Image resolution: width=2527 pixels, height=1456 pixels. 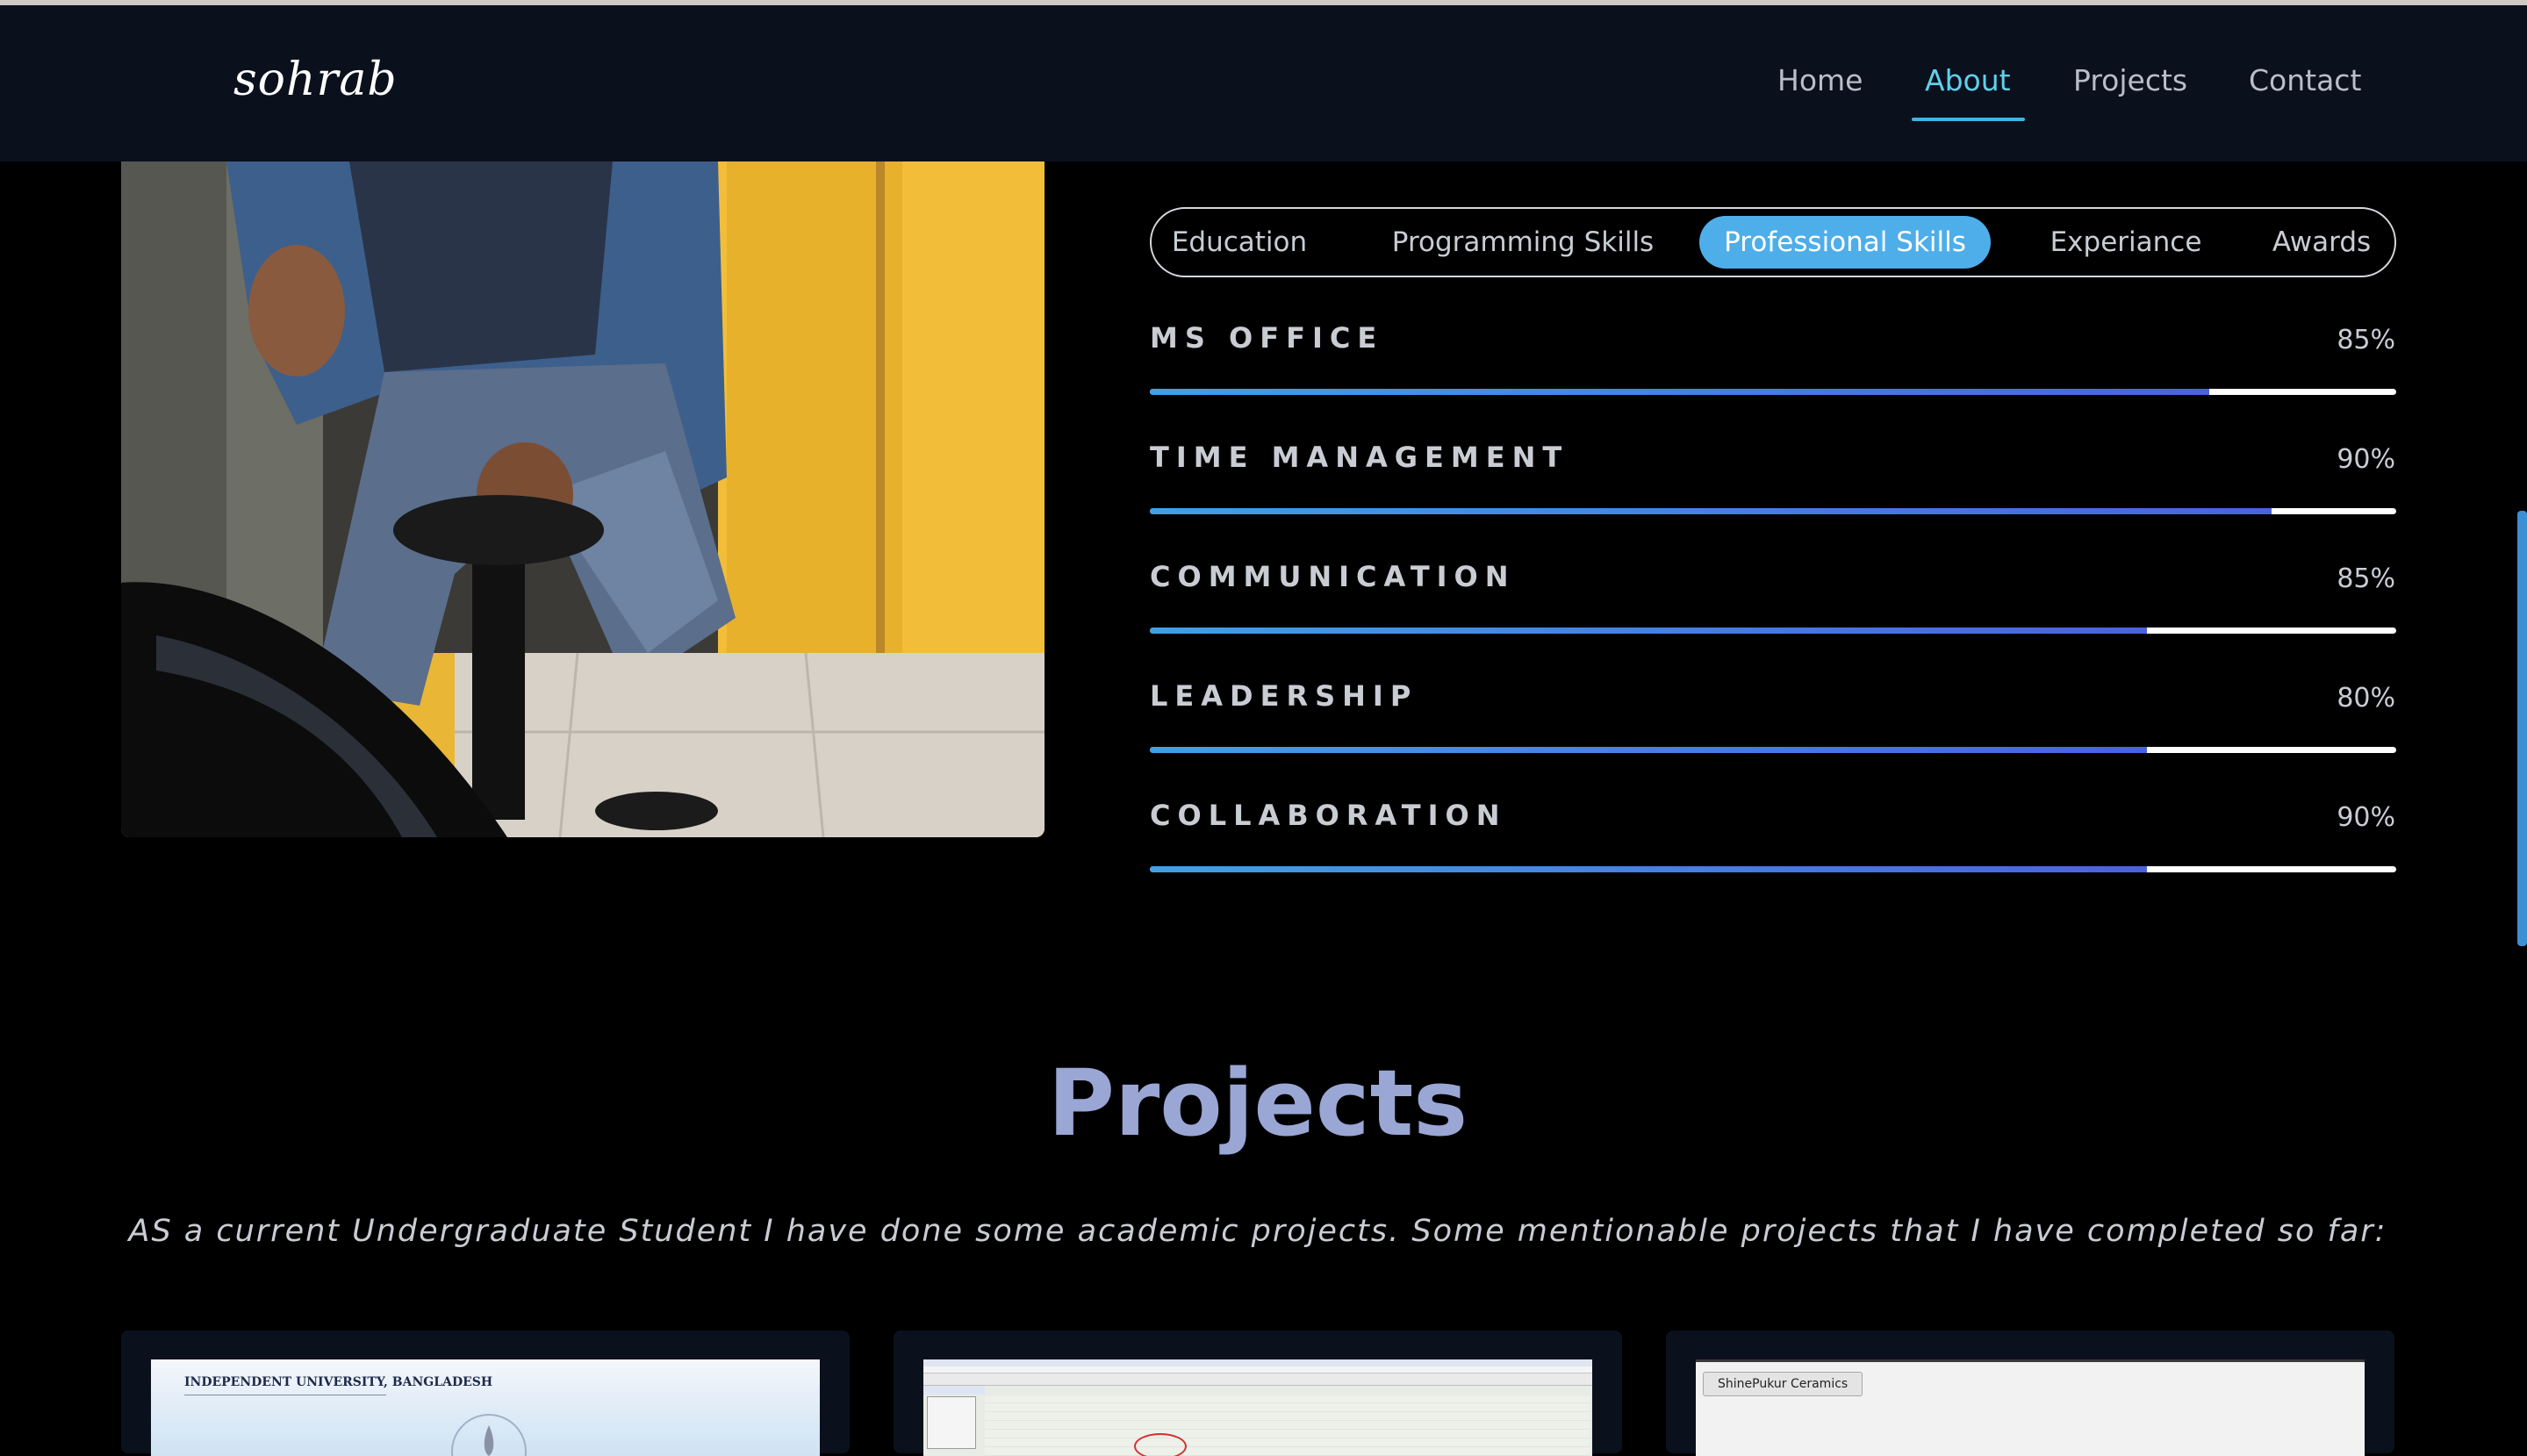 I want to click on skill-name-communication: COMMUNICATION, so click(x=1333, y=576).